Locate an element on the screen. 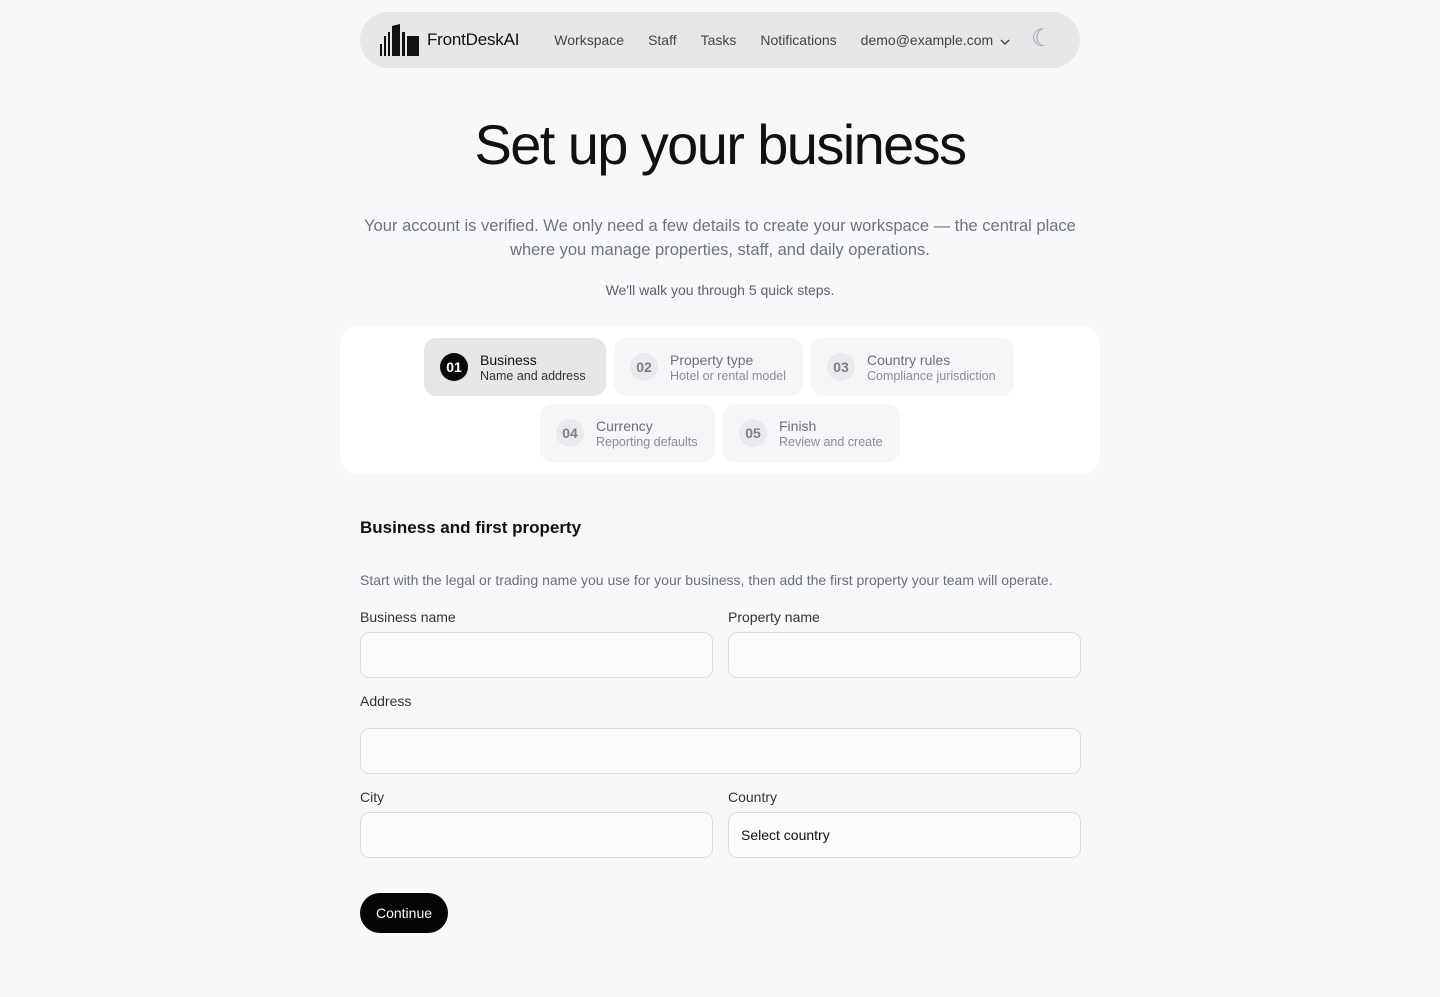 Image resolution: width=1440 pixels, height=997 pixels. nav-link-tasks: Tasks is located at coordinates (719, 40).